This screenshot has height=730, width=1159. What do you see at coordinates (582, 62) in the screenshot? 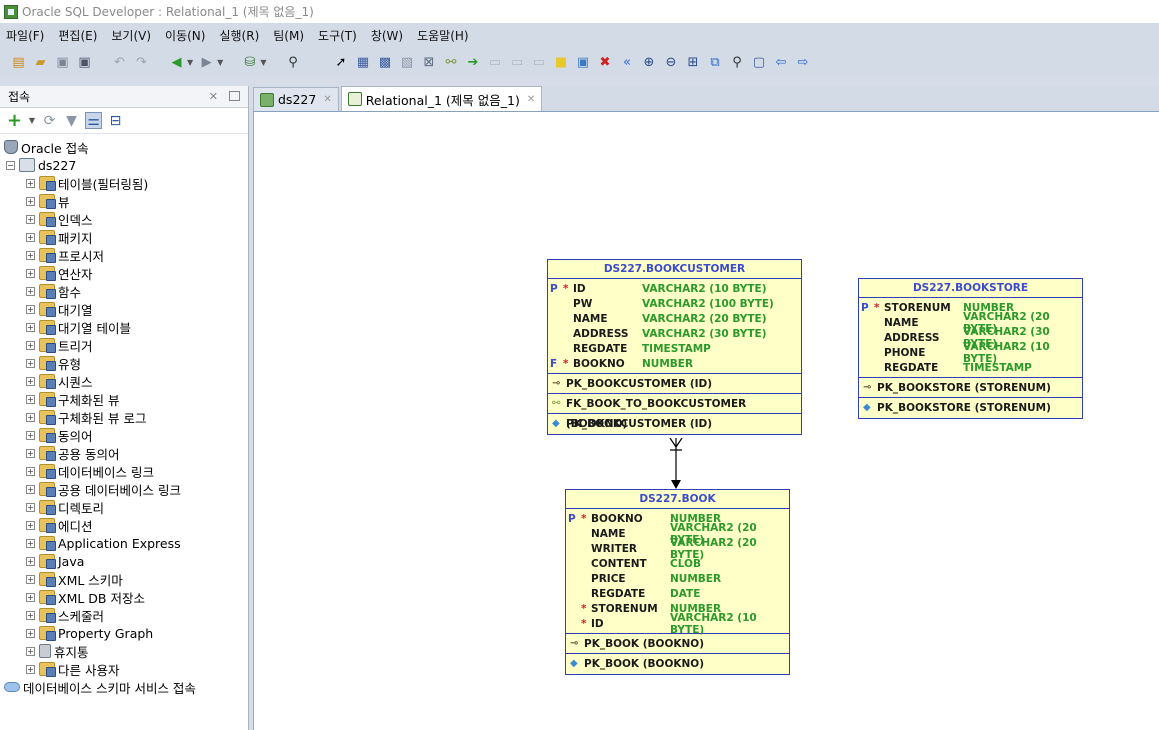
I see `image-icon: ▣` at bounding box center [582, 62].